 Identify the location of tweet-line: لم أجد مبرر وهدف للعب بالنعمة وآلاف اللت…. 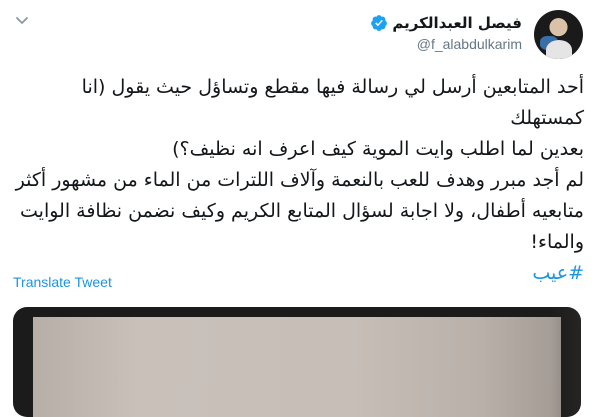
(299, 180).